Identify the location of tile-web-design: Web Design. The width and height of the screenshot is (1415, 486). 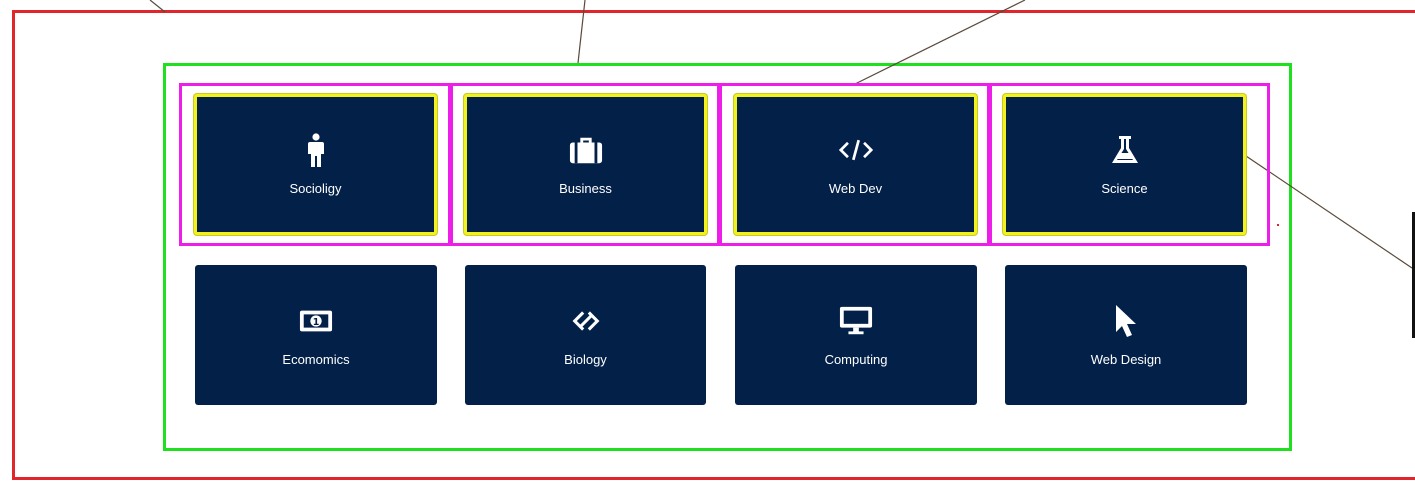
(1126, 335).